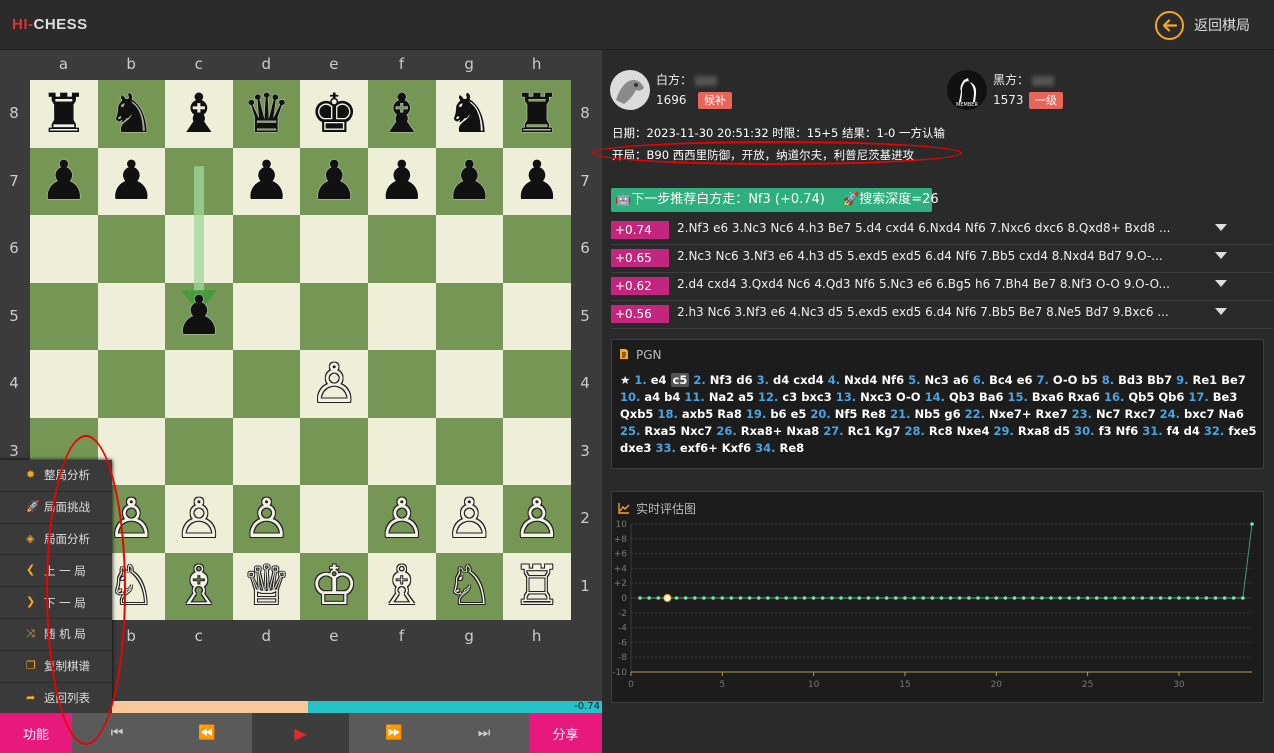  Describe the element at coordinates (876, 397) in the screenshot. I see `pgn-move: Nxc3` at that location.